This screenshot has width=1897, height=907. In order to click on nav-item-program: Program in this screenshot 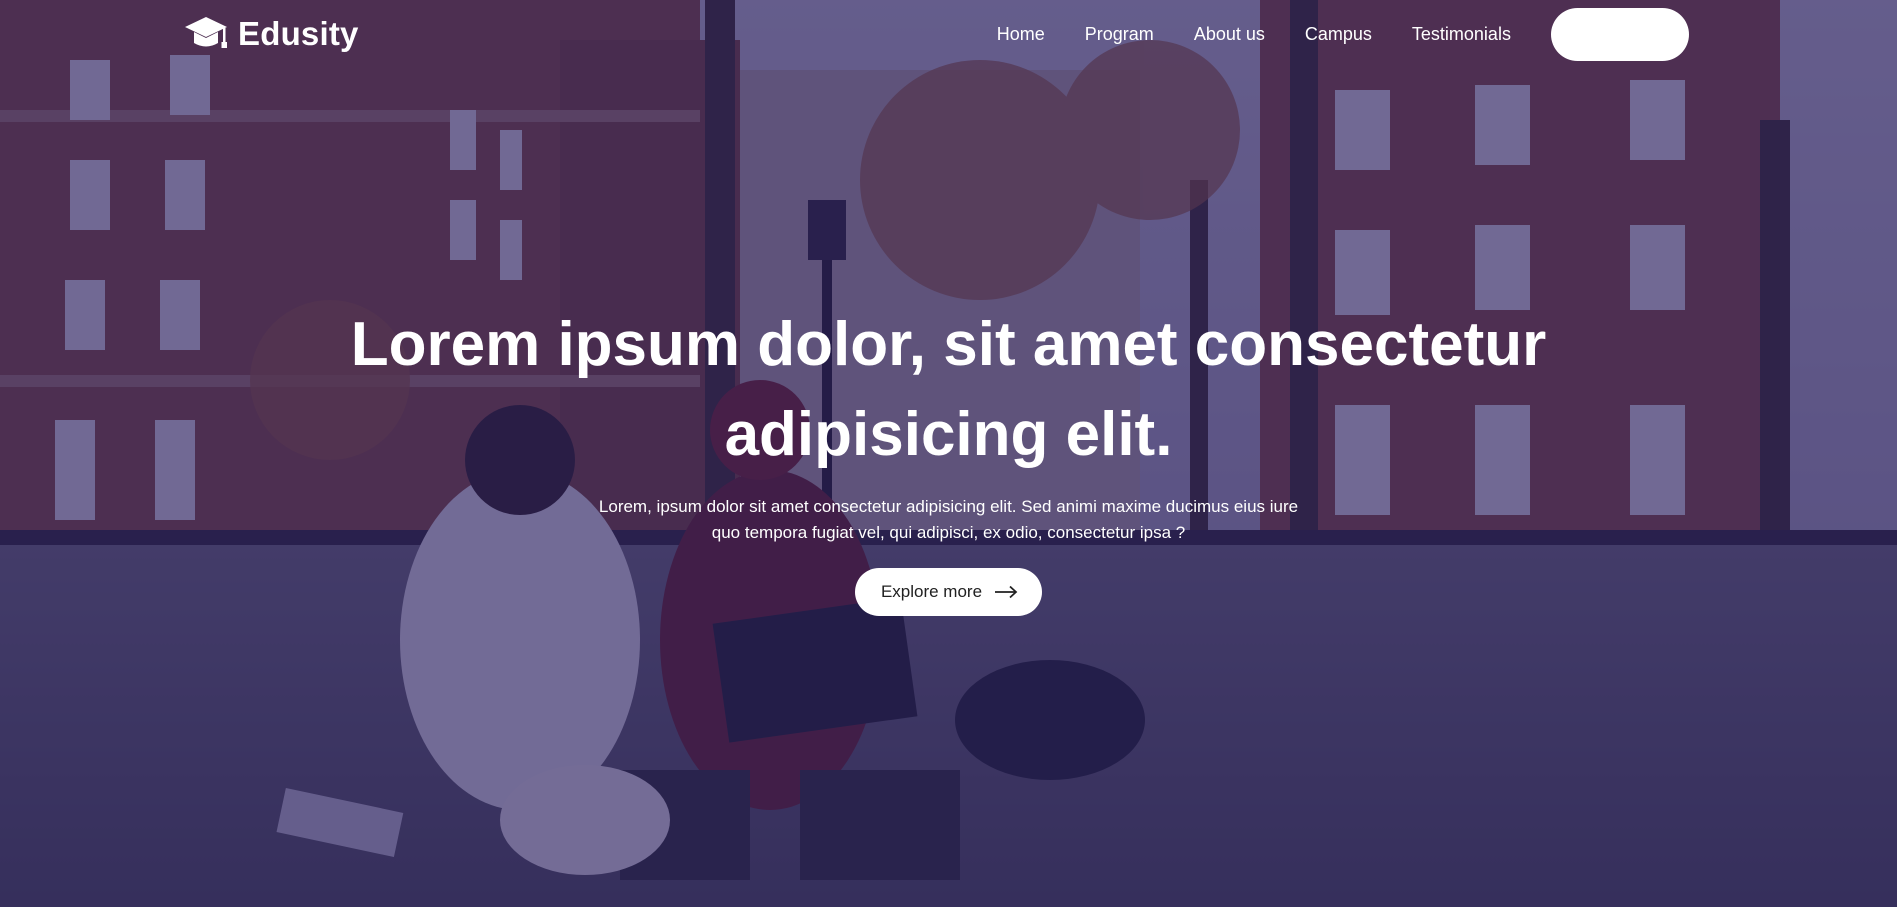, I will do `click(1119, 34)`.